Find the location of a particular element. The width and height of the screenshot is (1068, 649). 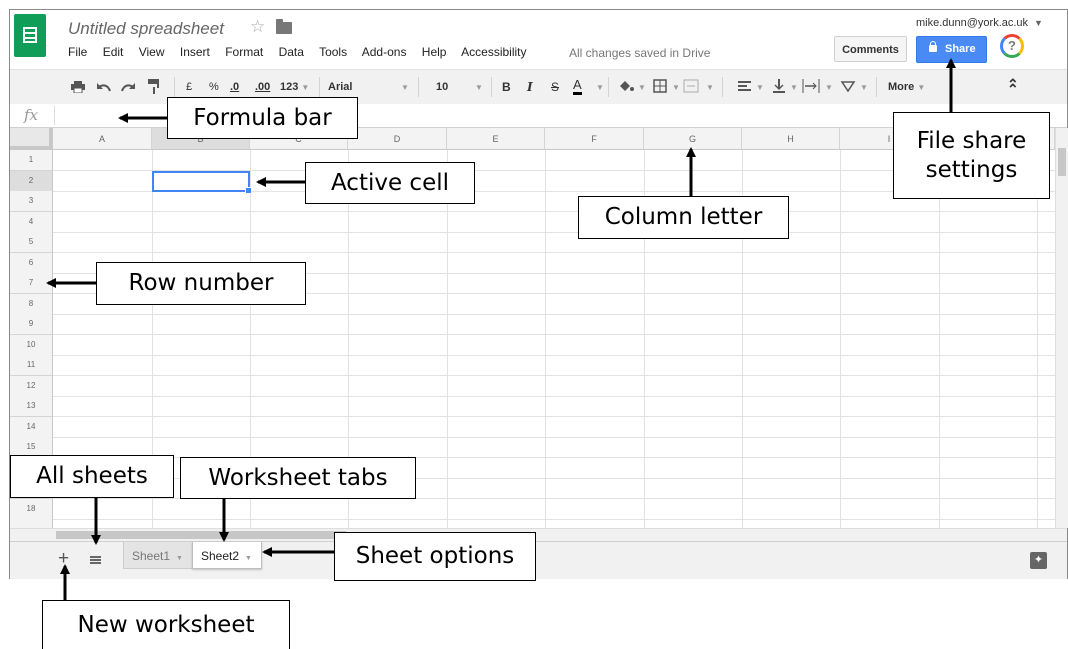

callout-file-share-line1: File share is located at coordinates (971, 140).